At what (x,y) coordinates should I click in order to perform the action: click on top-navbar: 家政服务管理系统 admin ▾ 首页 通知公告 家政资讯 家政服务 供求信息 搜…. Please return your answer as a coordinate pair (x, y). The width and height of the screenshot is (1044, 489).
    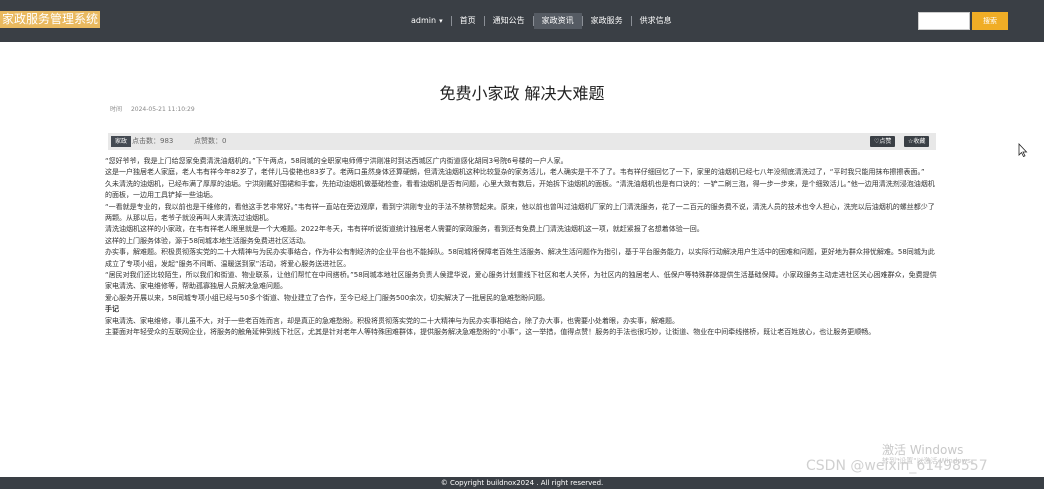
    Looking at the image, I should click on (522, 21).